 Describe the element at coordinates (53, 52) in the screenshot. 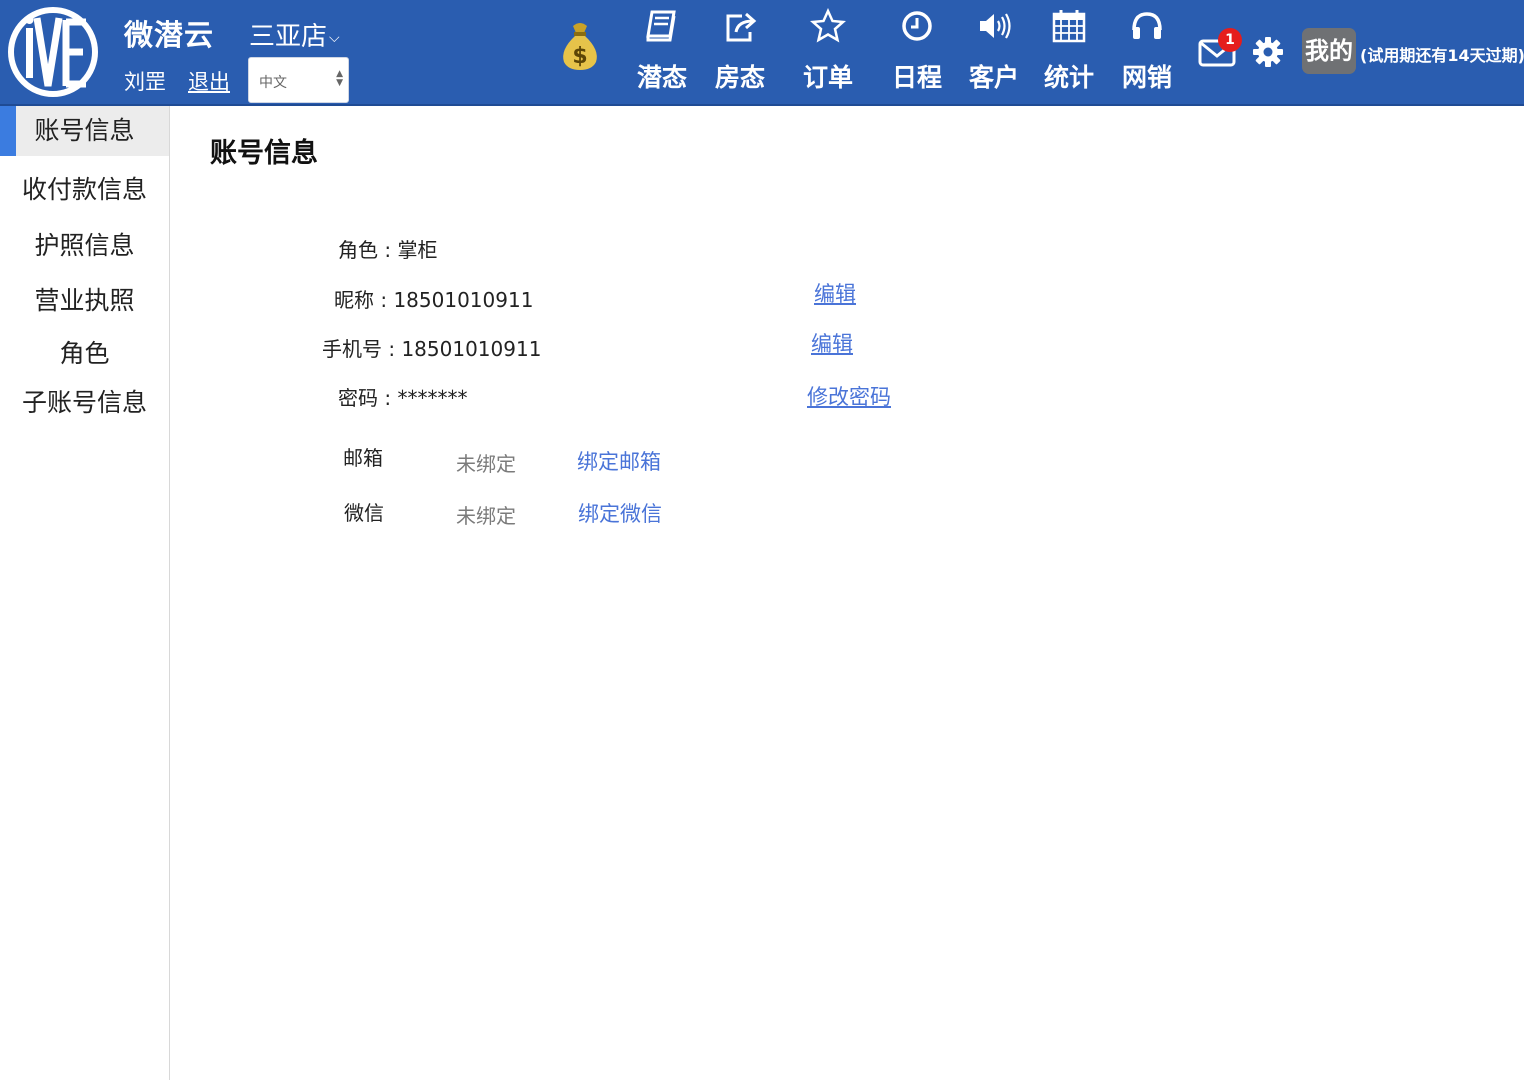

I see `dive-logo-icon` at that location.